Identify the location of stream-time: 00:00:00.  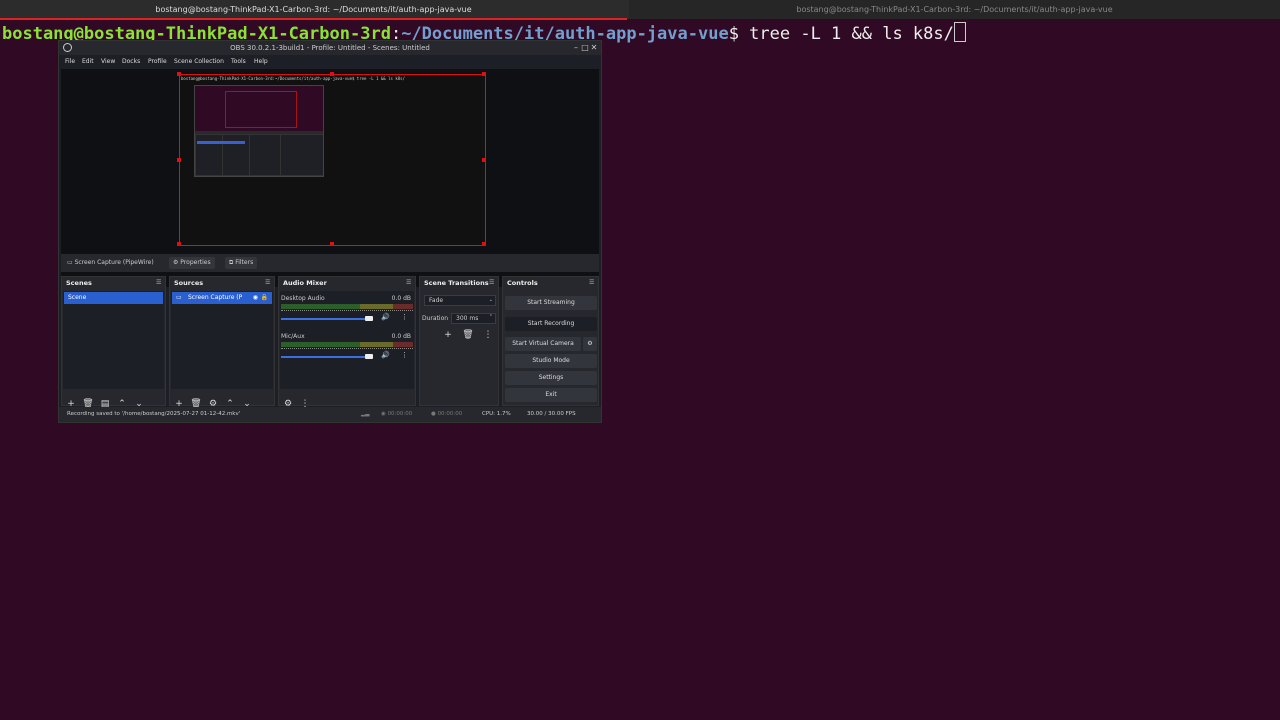
(400, 414).